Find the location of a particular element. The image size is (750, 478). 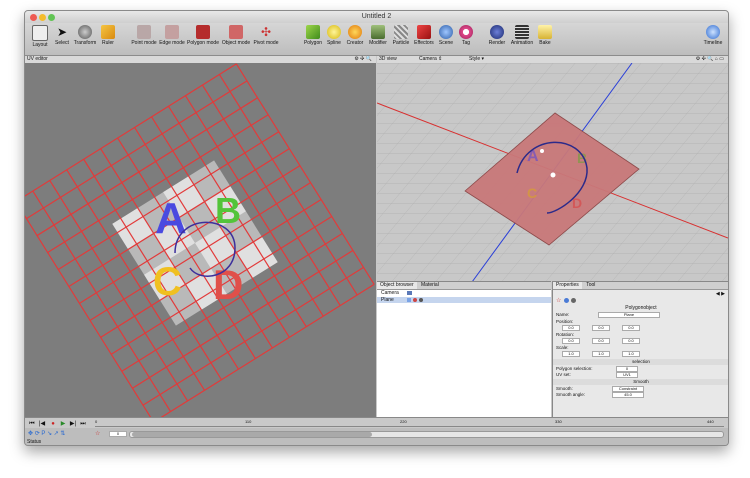

uv-set-field: UV1 is located at coordinates (627, 375).